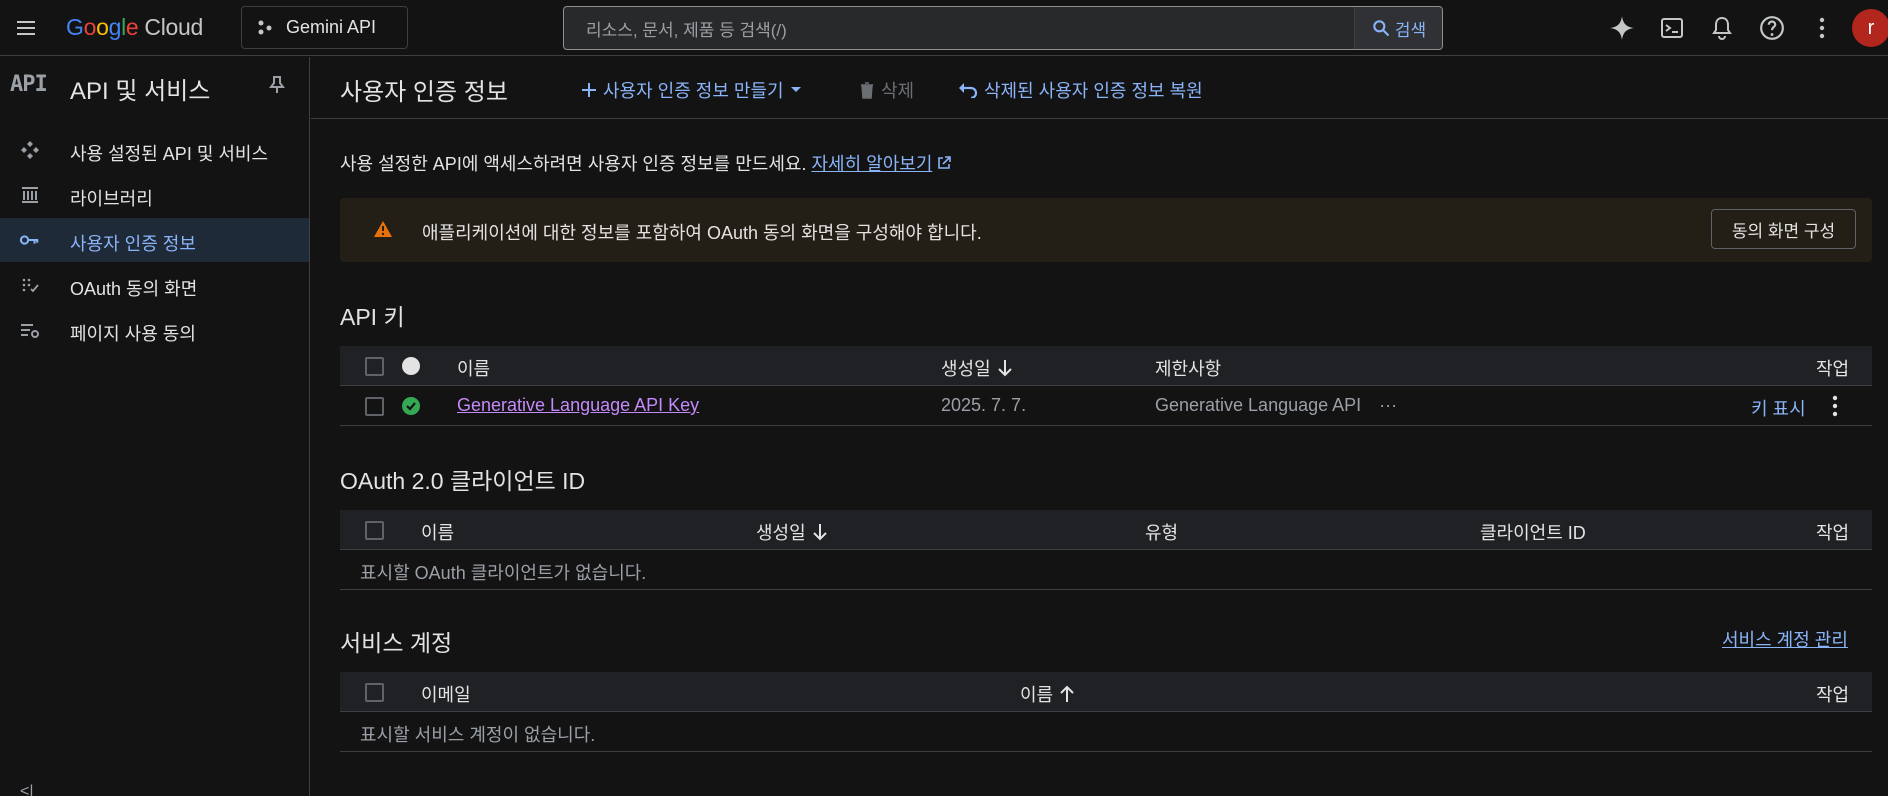 The width and height of the screenshot is (1888, 796). Describe the element at coordinates (133, 334) in the screenshot. I see `sidebar-item-label: 페이지 사용 동의` at that location.